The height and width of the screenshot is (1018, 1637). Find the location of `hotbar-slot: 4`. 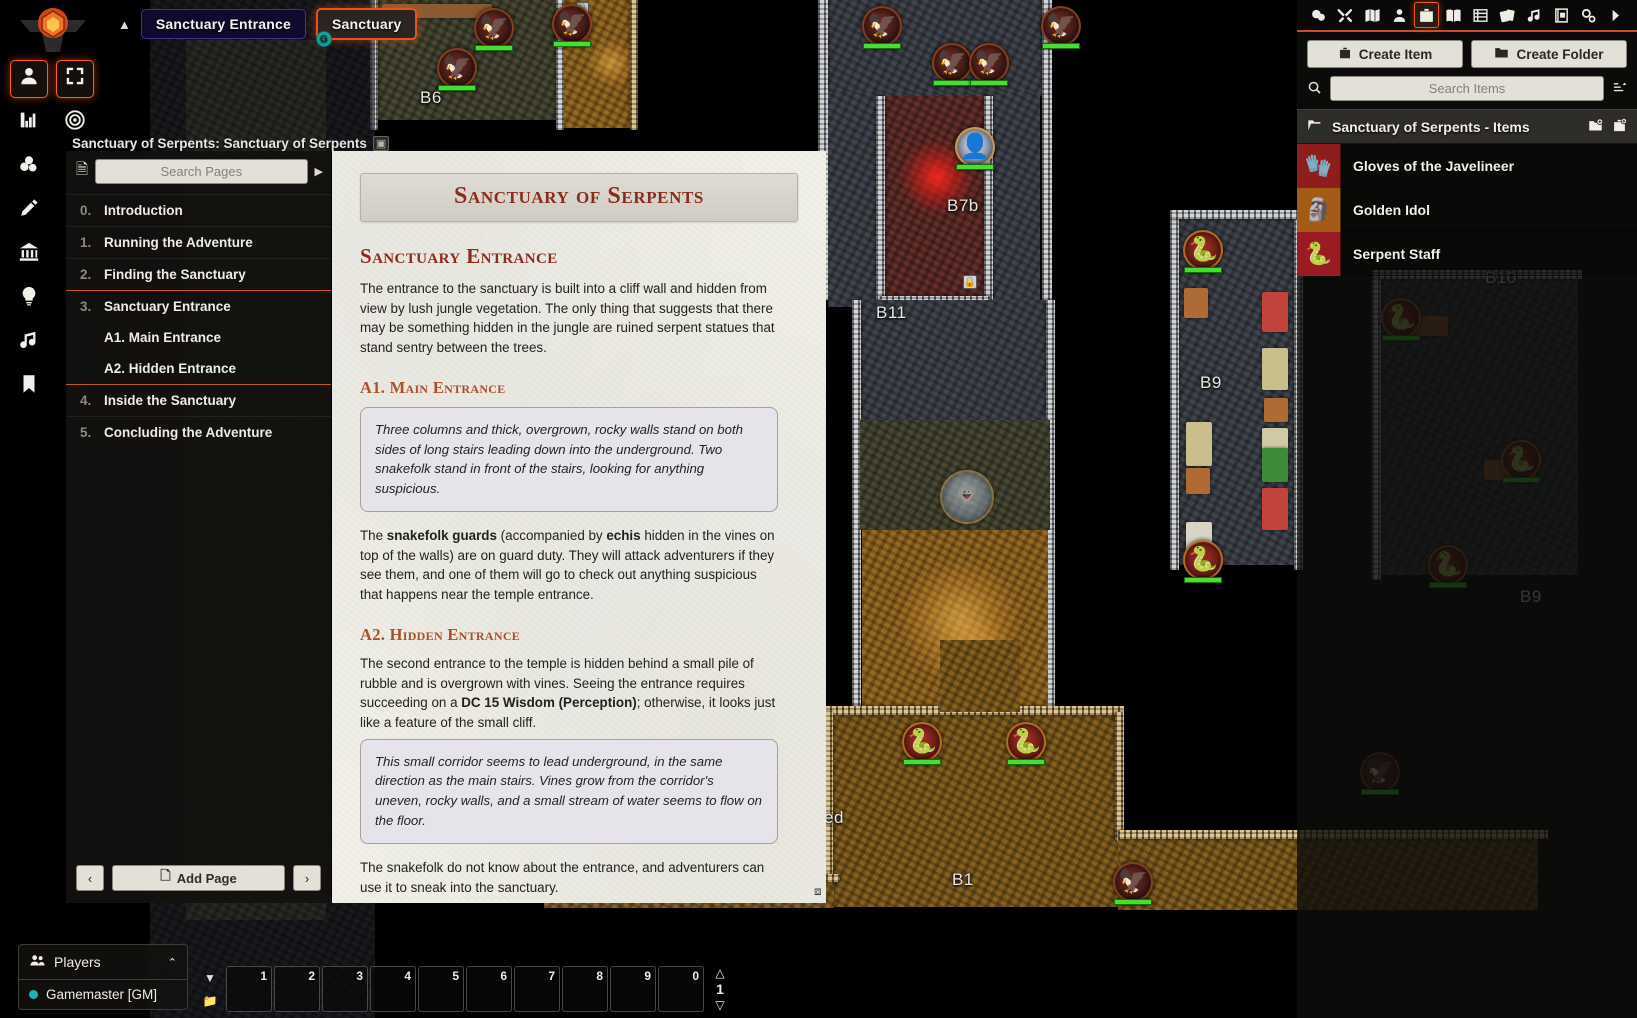

hotbar-slot: 4 is located at coordinates (393, 989).